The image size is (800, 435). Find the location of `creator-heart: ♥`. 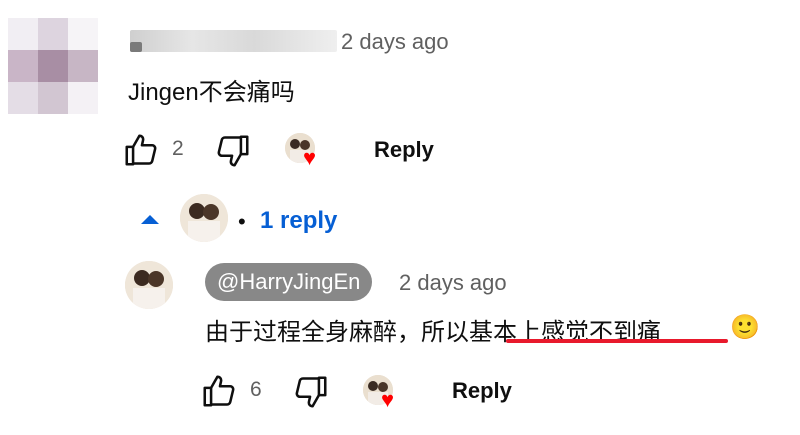

creator-heart: ♥ is located at coordinates (307, 153).